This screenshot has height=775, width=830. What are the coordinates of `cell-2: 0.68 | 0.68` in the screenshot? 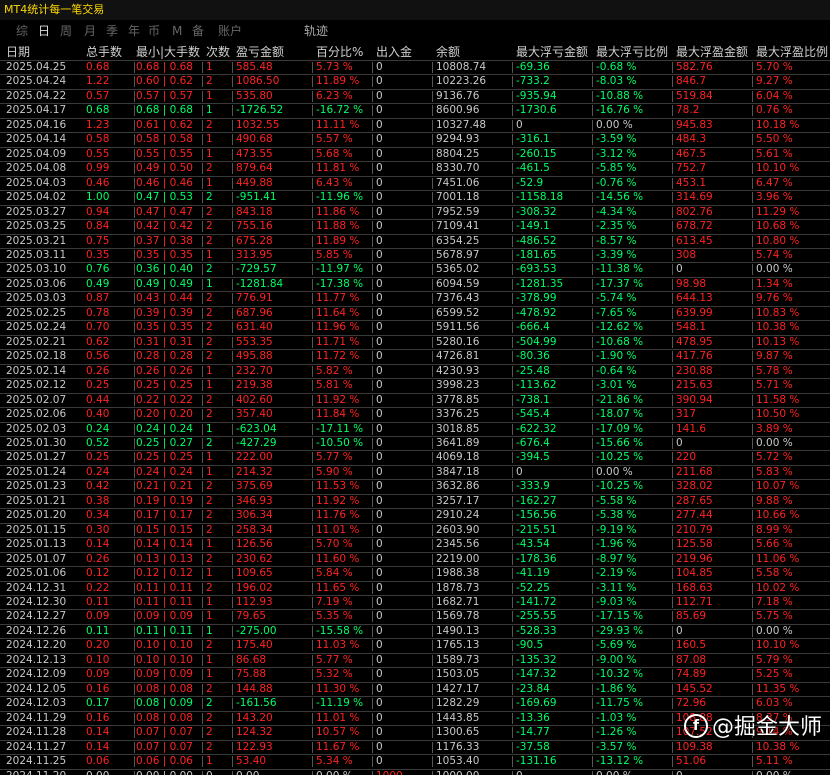 It's located at (164, 67).